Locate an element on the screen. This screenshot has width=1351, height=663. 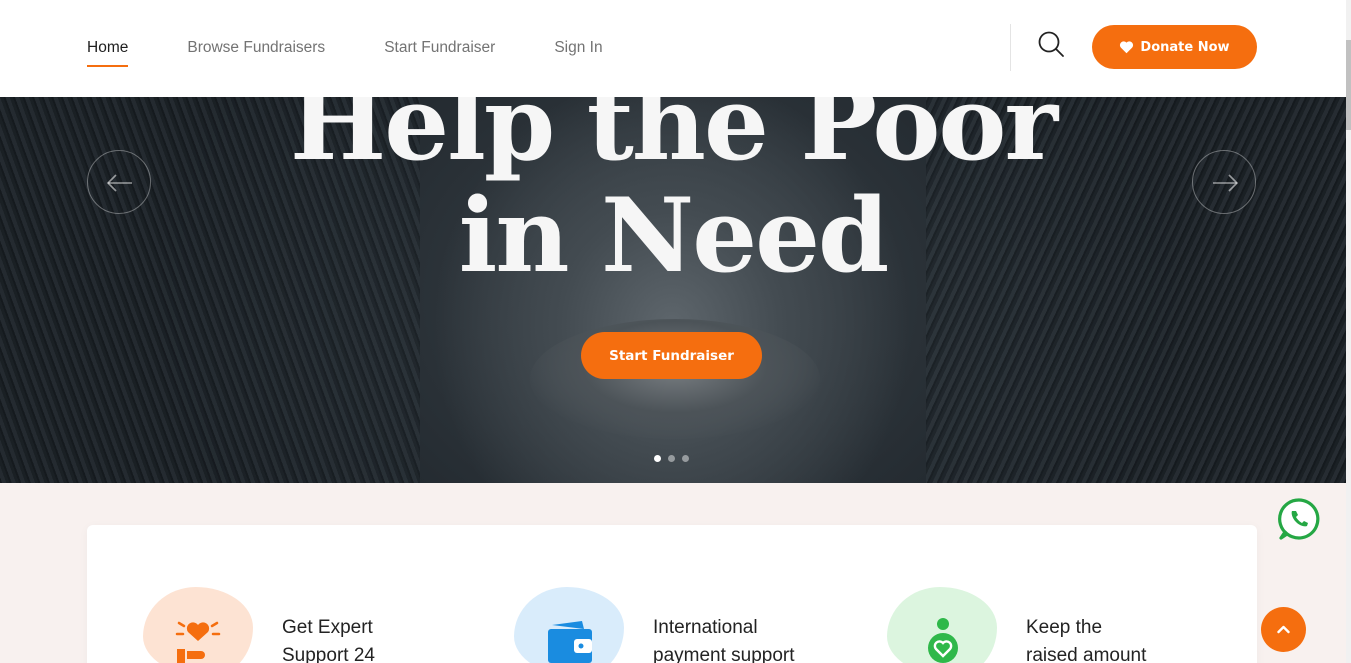
header-divider is located at coordinates (1010, 47).